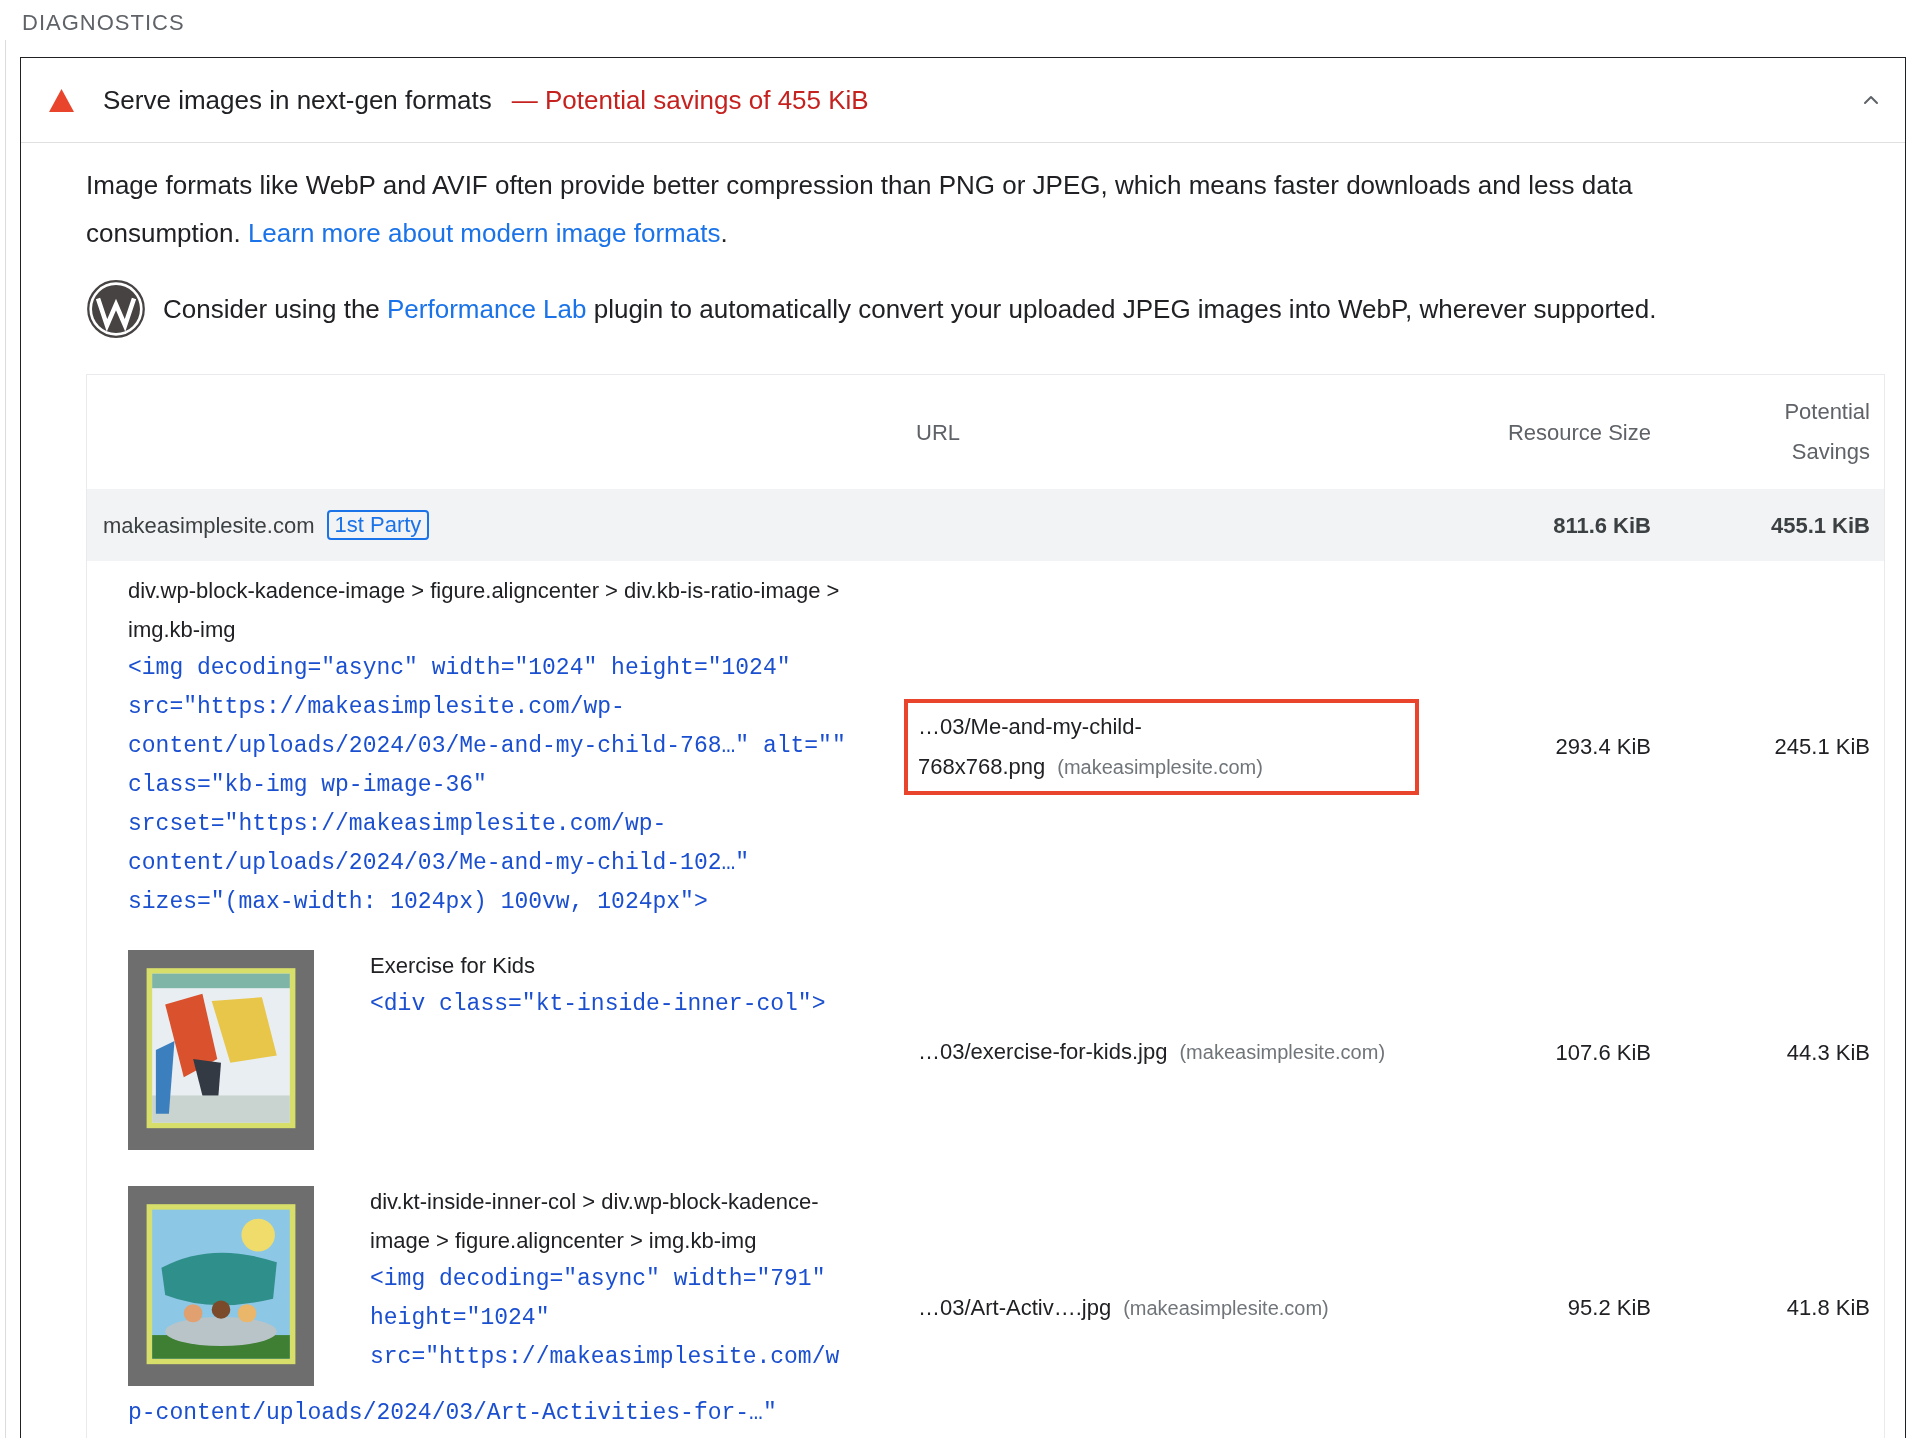  I want to click on stack-pack-text: Consider using the Performance Lab plugin to automatically convert your uploaded JPEG images into WebP, wherever supported., so click(910, 309).